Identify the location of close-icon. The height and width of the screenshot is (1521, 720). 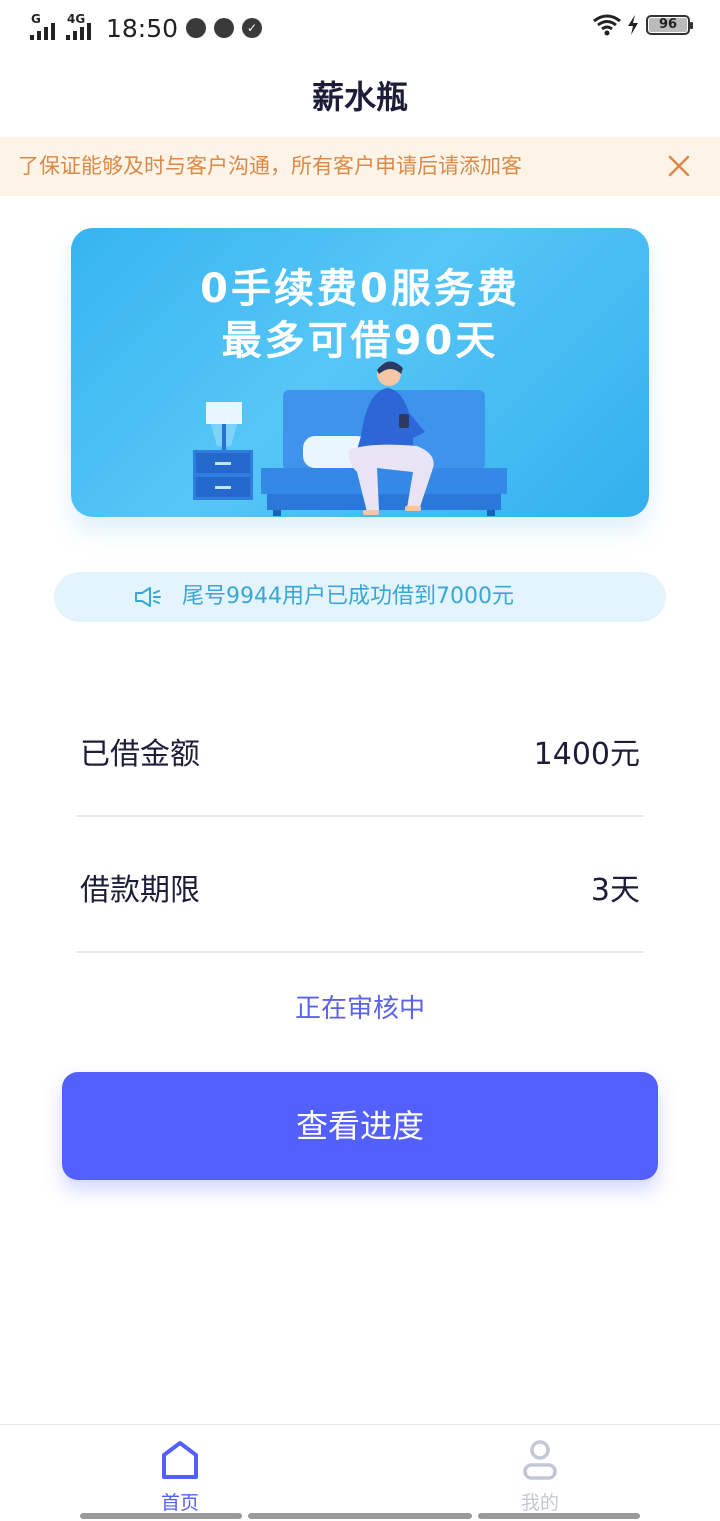
(679, 166).